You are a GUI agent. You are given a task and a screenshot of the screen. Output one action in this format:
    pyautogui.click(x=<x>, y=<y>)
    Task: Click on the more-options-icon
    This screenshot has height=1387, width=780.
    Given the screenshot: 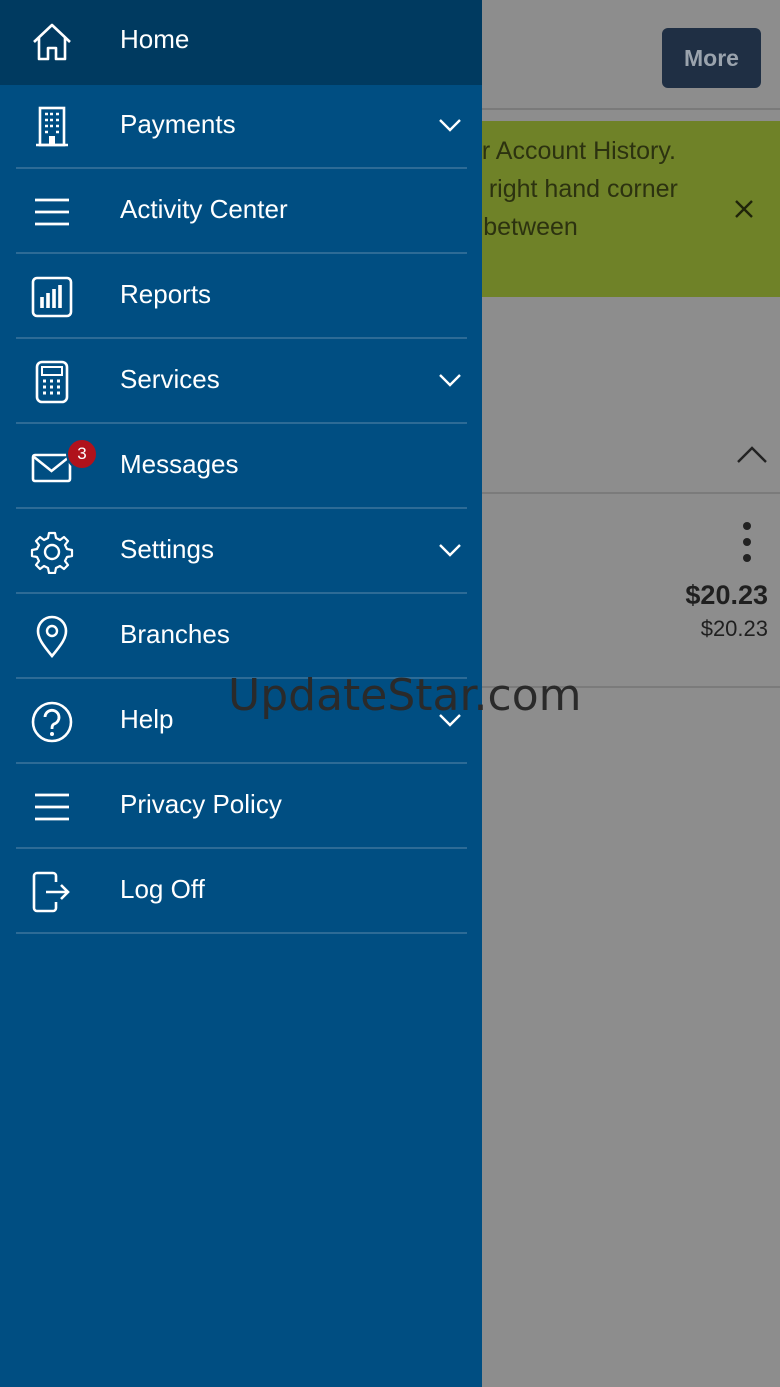 What is the action you would take?
    pyautogui.click(x=747, y=544)
    